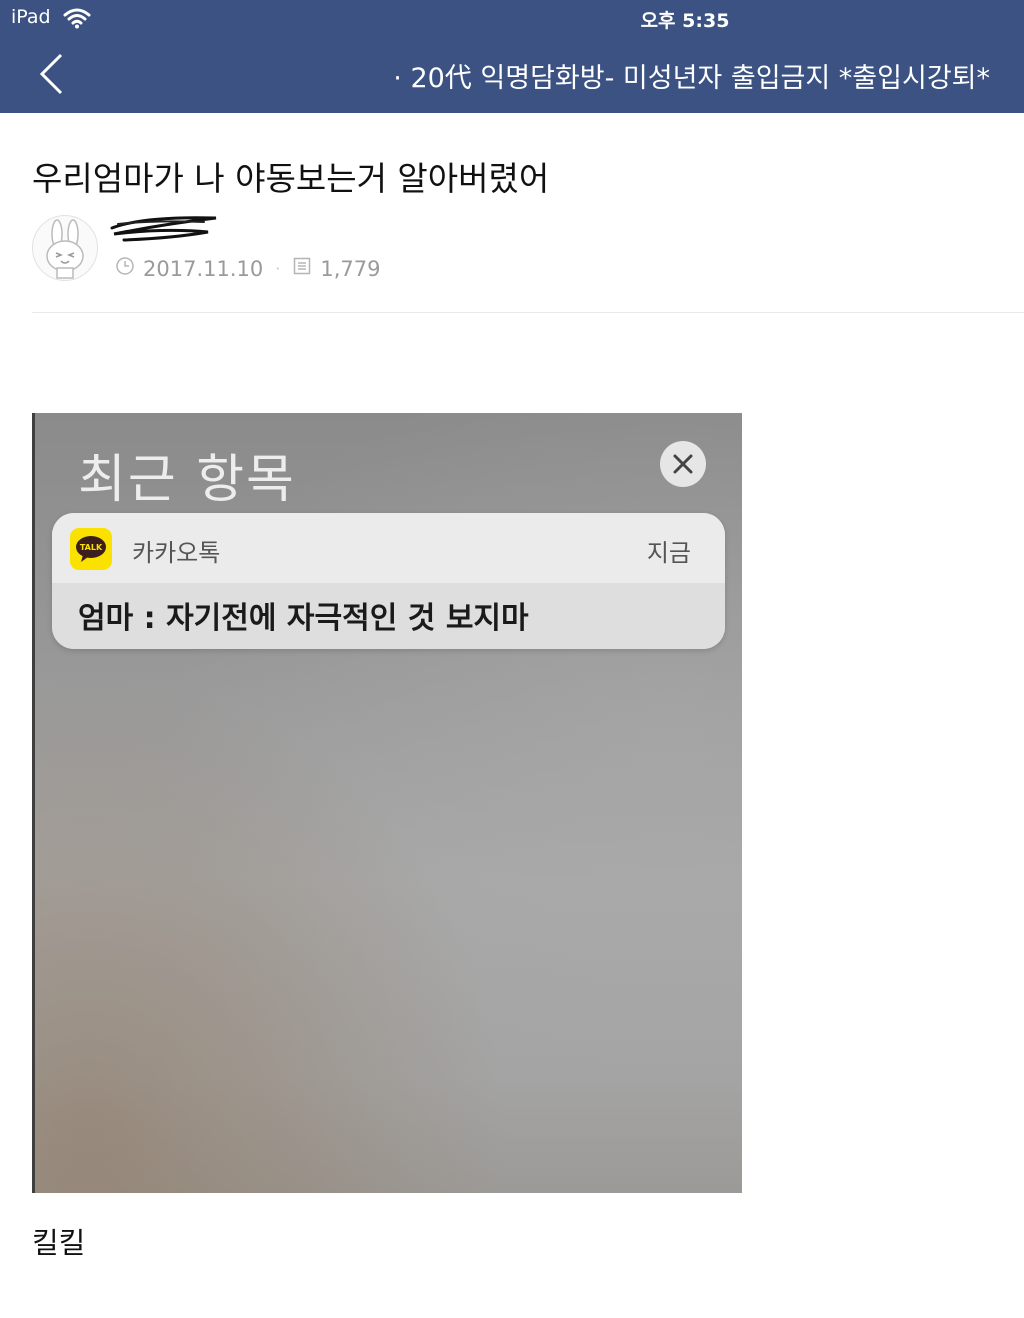  I want to click on kakaotalk-icon: TALK, so click(91, 549).